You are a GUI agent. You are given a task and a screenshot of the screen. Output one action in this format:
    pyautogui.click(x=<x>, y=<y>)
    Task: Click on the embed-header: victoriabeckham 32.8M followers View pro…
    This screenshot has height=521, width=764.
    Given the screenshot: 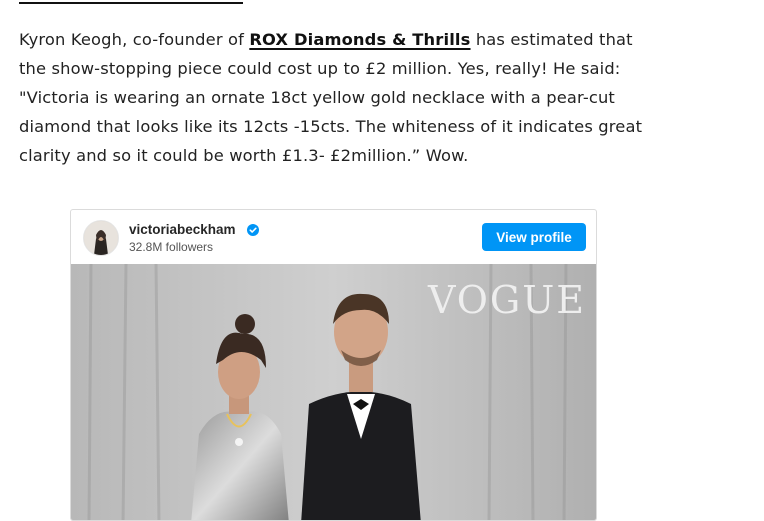 What is the action you would take?
    pyautogui.click(x=333, y=237)
    